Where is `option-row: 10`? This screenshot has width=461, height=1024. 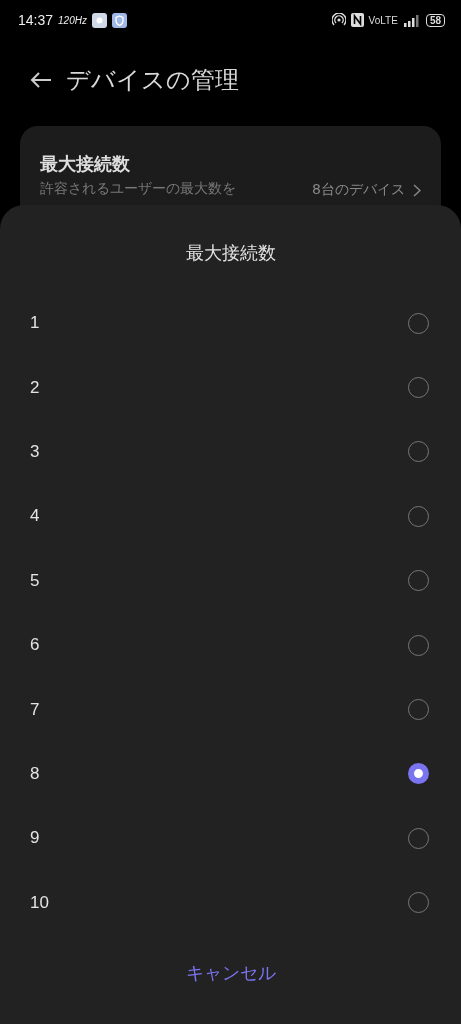
option-row: 10 is located at coordinates (230, 902).